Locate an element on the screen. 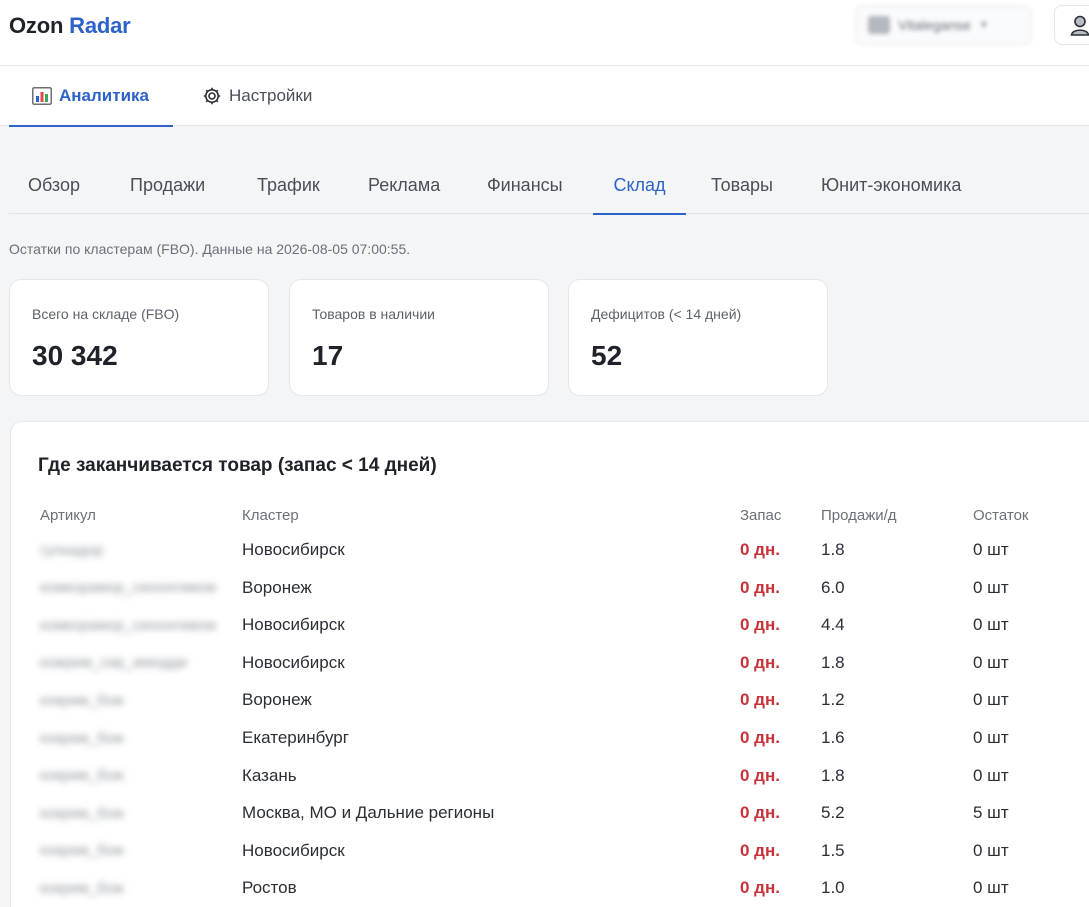  column-header-sales-per-day: Продажи/д is located at coordinates (859, 515).